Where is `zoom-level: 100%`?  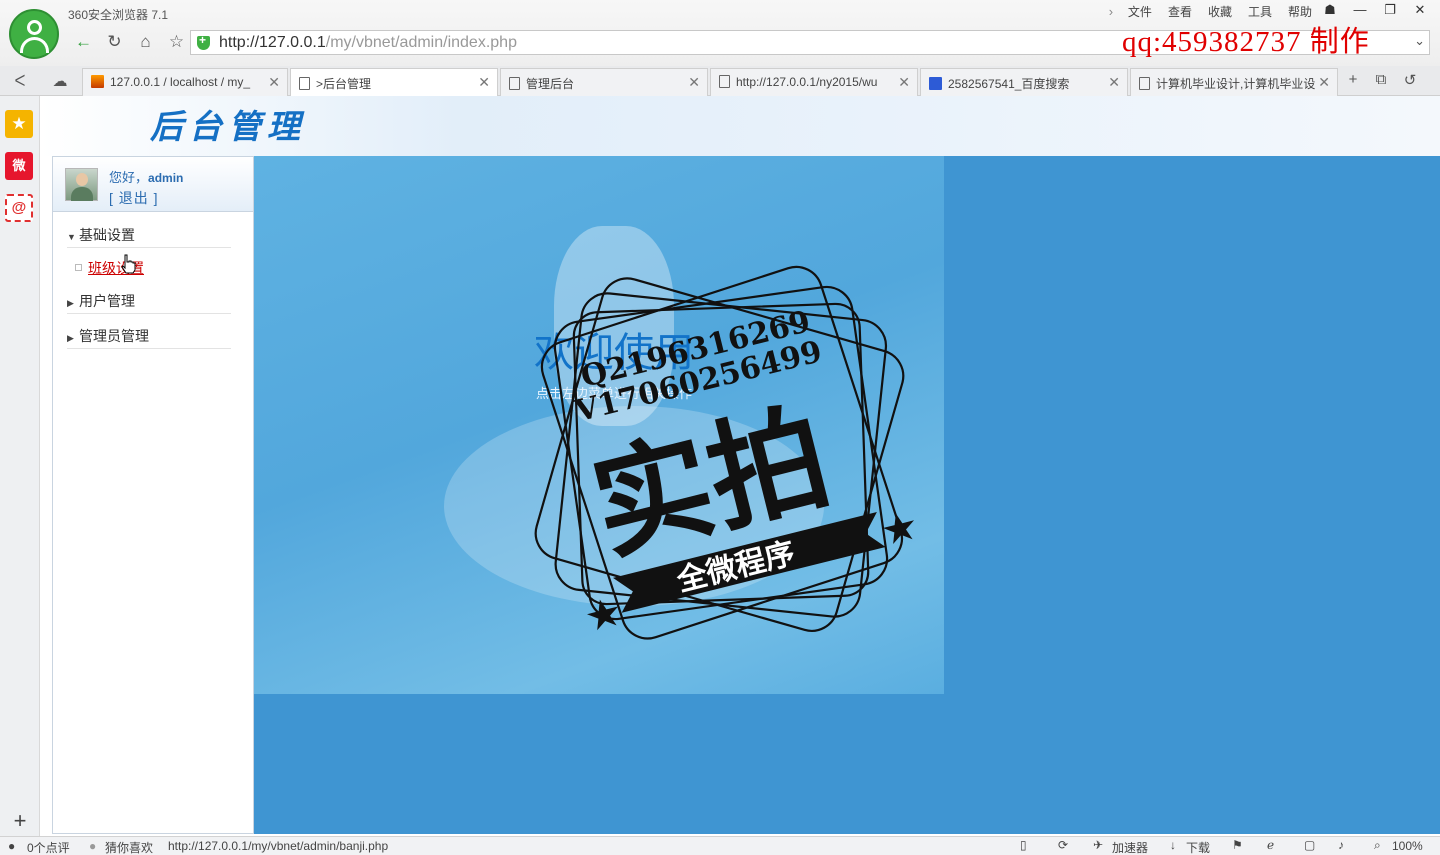
zoom-level: 100% is located at coordinates (1407, 846).